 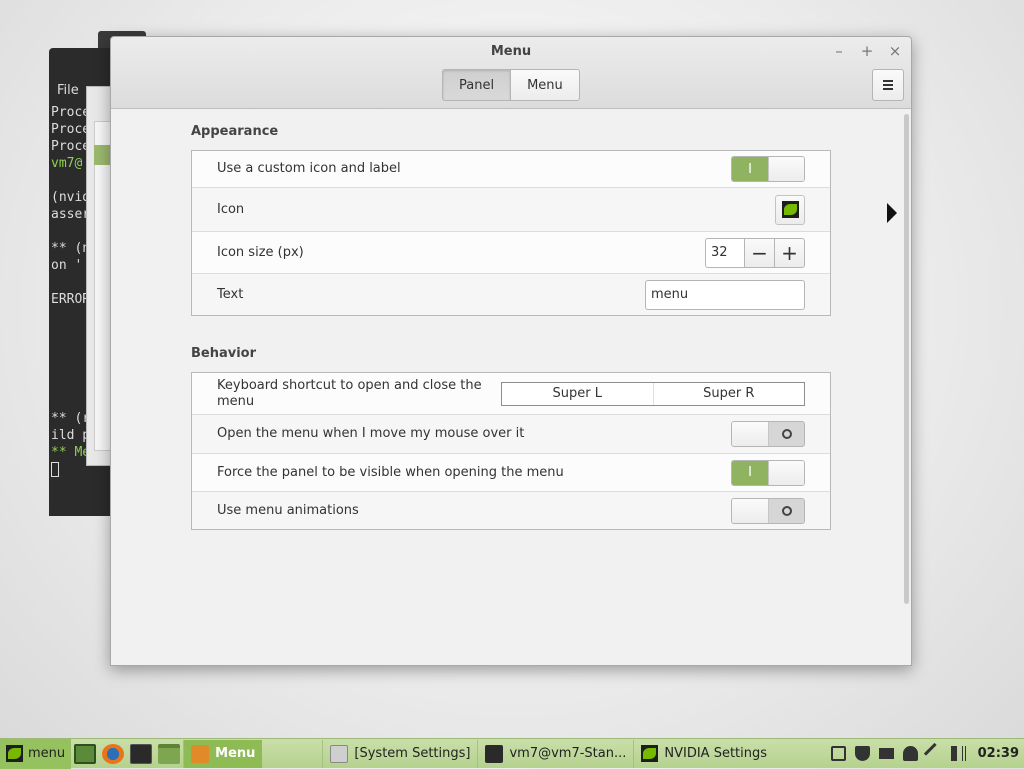 What do you see at coordinates (339, 753) in the screenshot?
I see `system-settings-icon` at bounding box center [339, 753].